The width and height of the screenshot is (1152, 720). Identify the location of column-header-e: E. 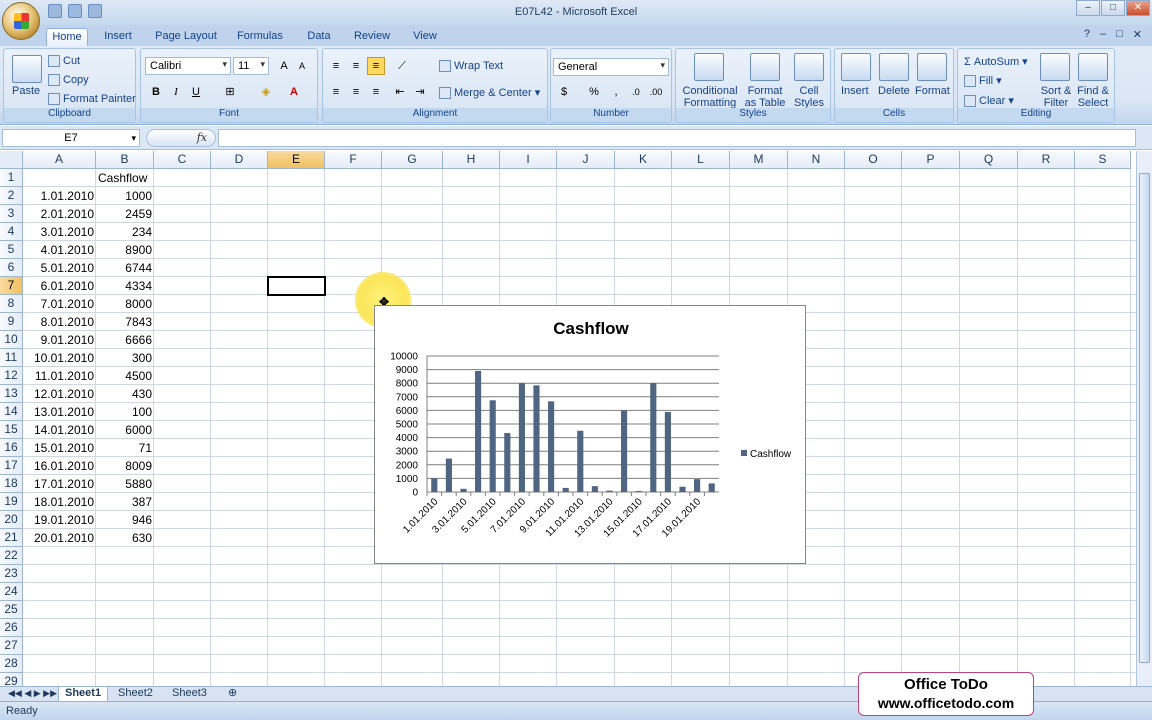
(296, 160).